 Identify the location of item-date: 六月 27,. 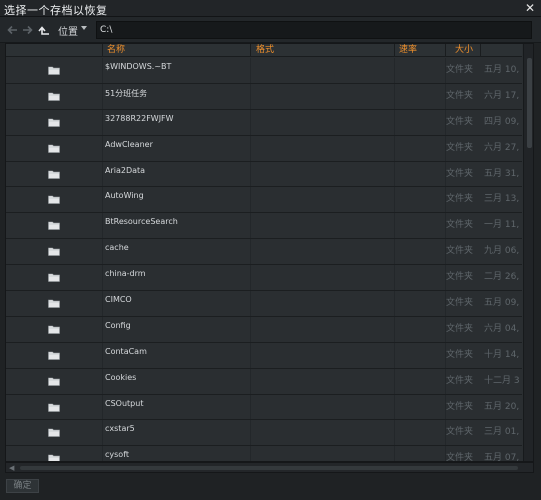
(502, 147).